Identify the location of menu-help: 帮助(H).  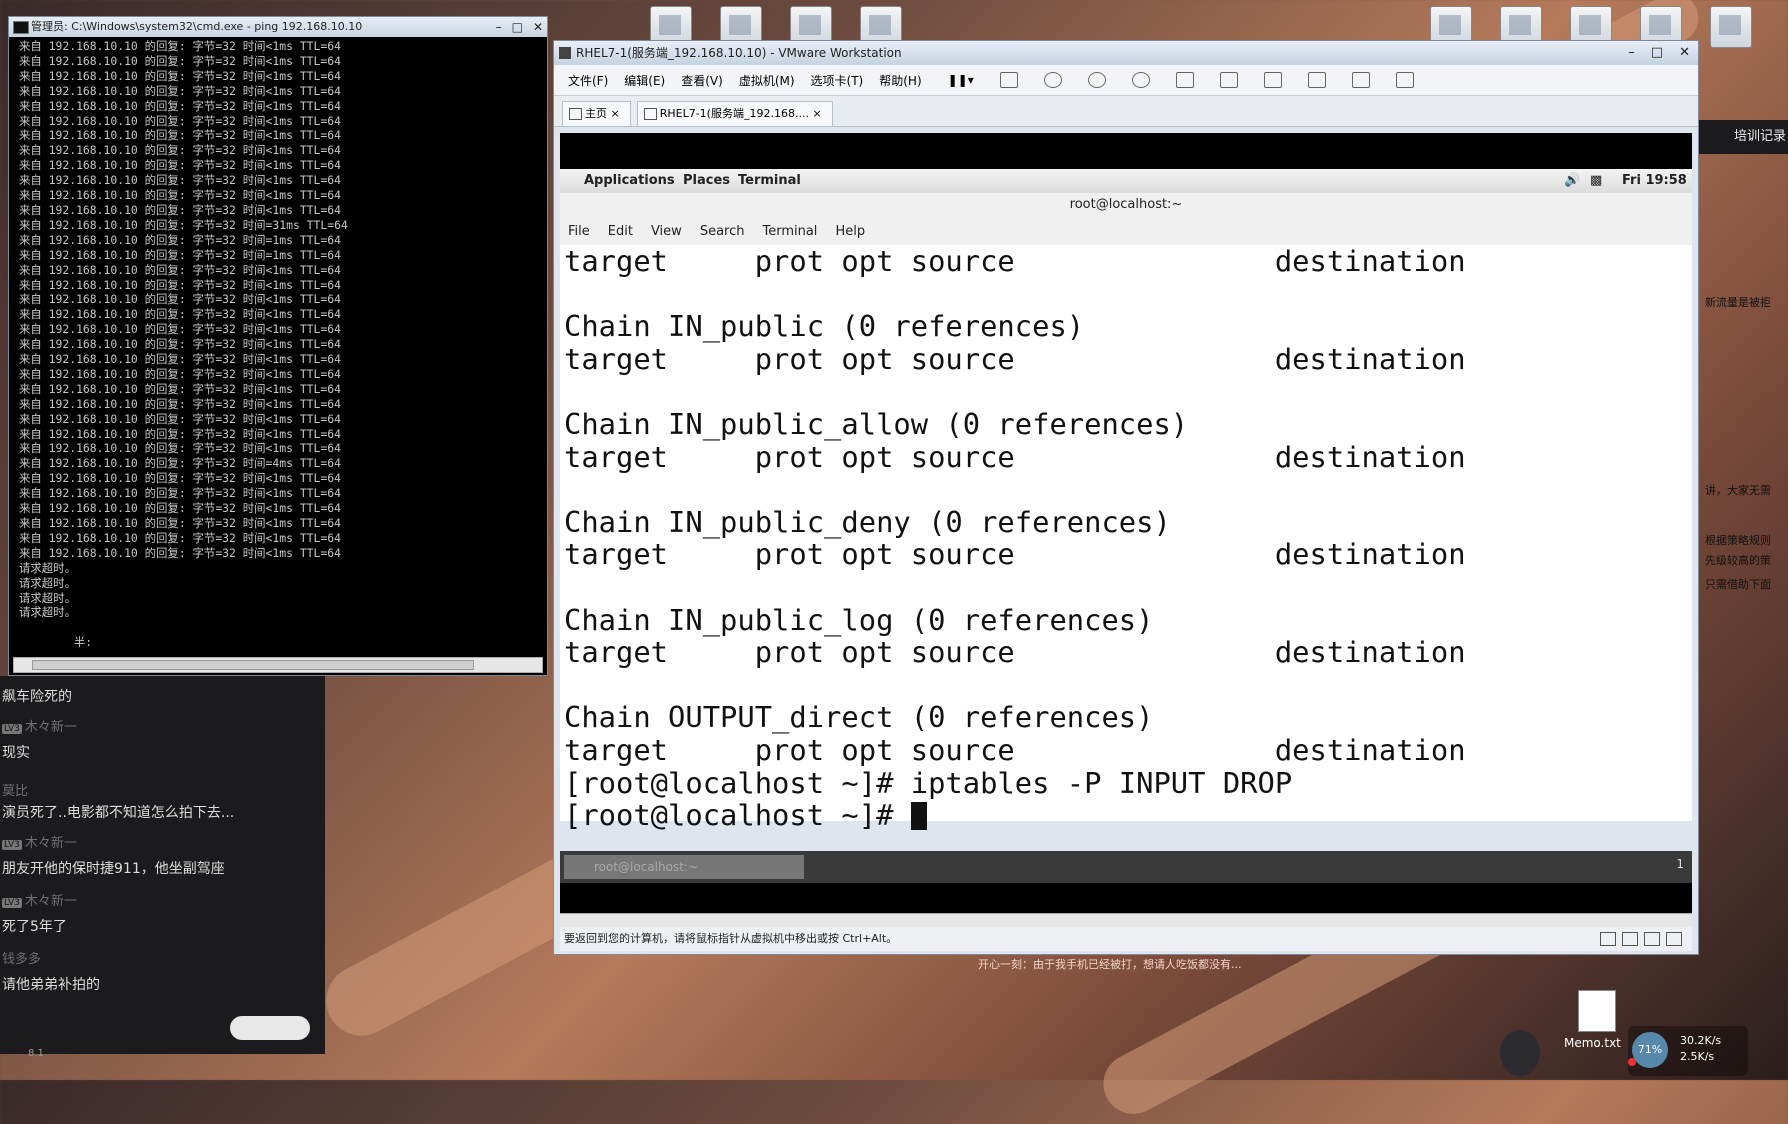
(900, 80).